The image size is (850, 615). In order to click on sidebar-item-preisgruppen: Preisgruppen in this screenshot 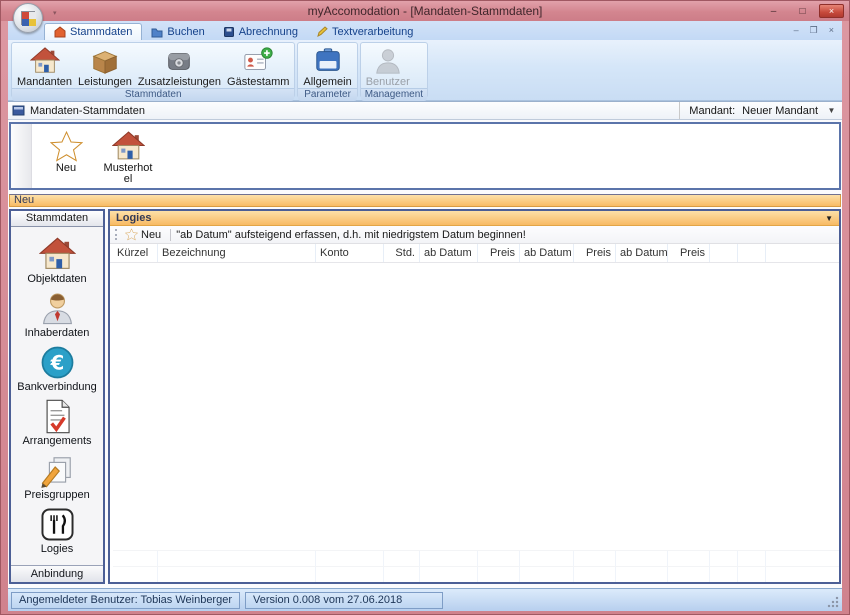, I will do `click(57, 477)`.